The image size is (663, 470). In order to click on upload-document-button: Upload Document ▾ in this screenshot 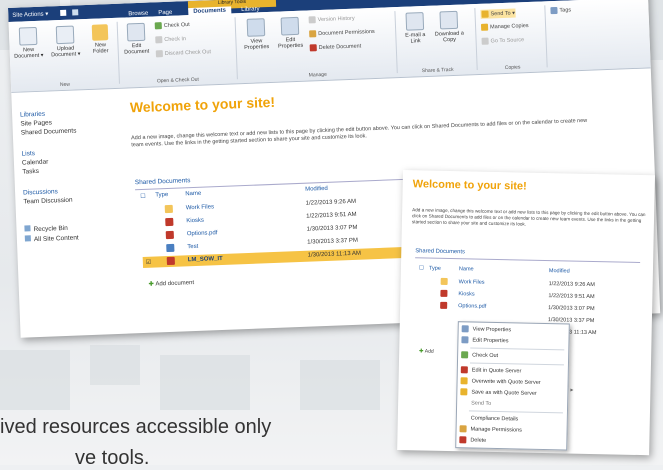, I will do `click(65, 41)`.